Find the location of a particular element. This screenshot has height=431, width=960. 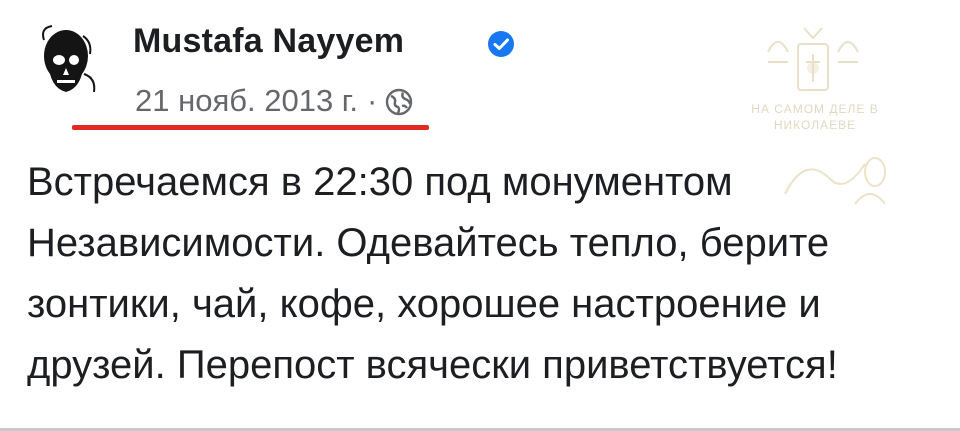

post-body-line: зонтики, чай, кофе, хорошее настроение и is located at coordinates (424, 304).